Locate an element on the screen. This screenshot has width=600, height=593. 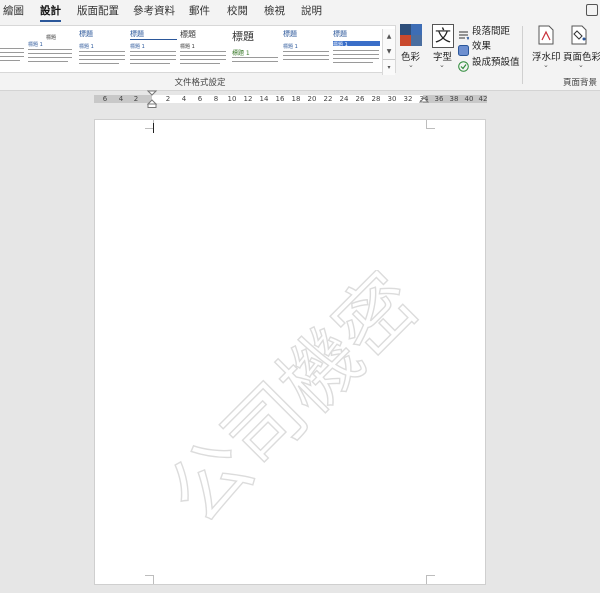
ribbon-tab-bar: 繪圖 設計 版面配置 參考資料 郵件 校閱 檢視 說明 is located at coordinates (300, 11).